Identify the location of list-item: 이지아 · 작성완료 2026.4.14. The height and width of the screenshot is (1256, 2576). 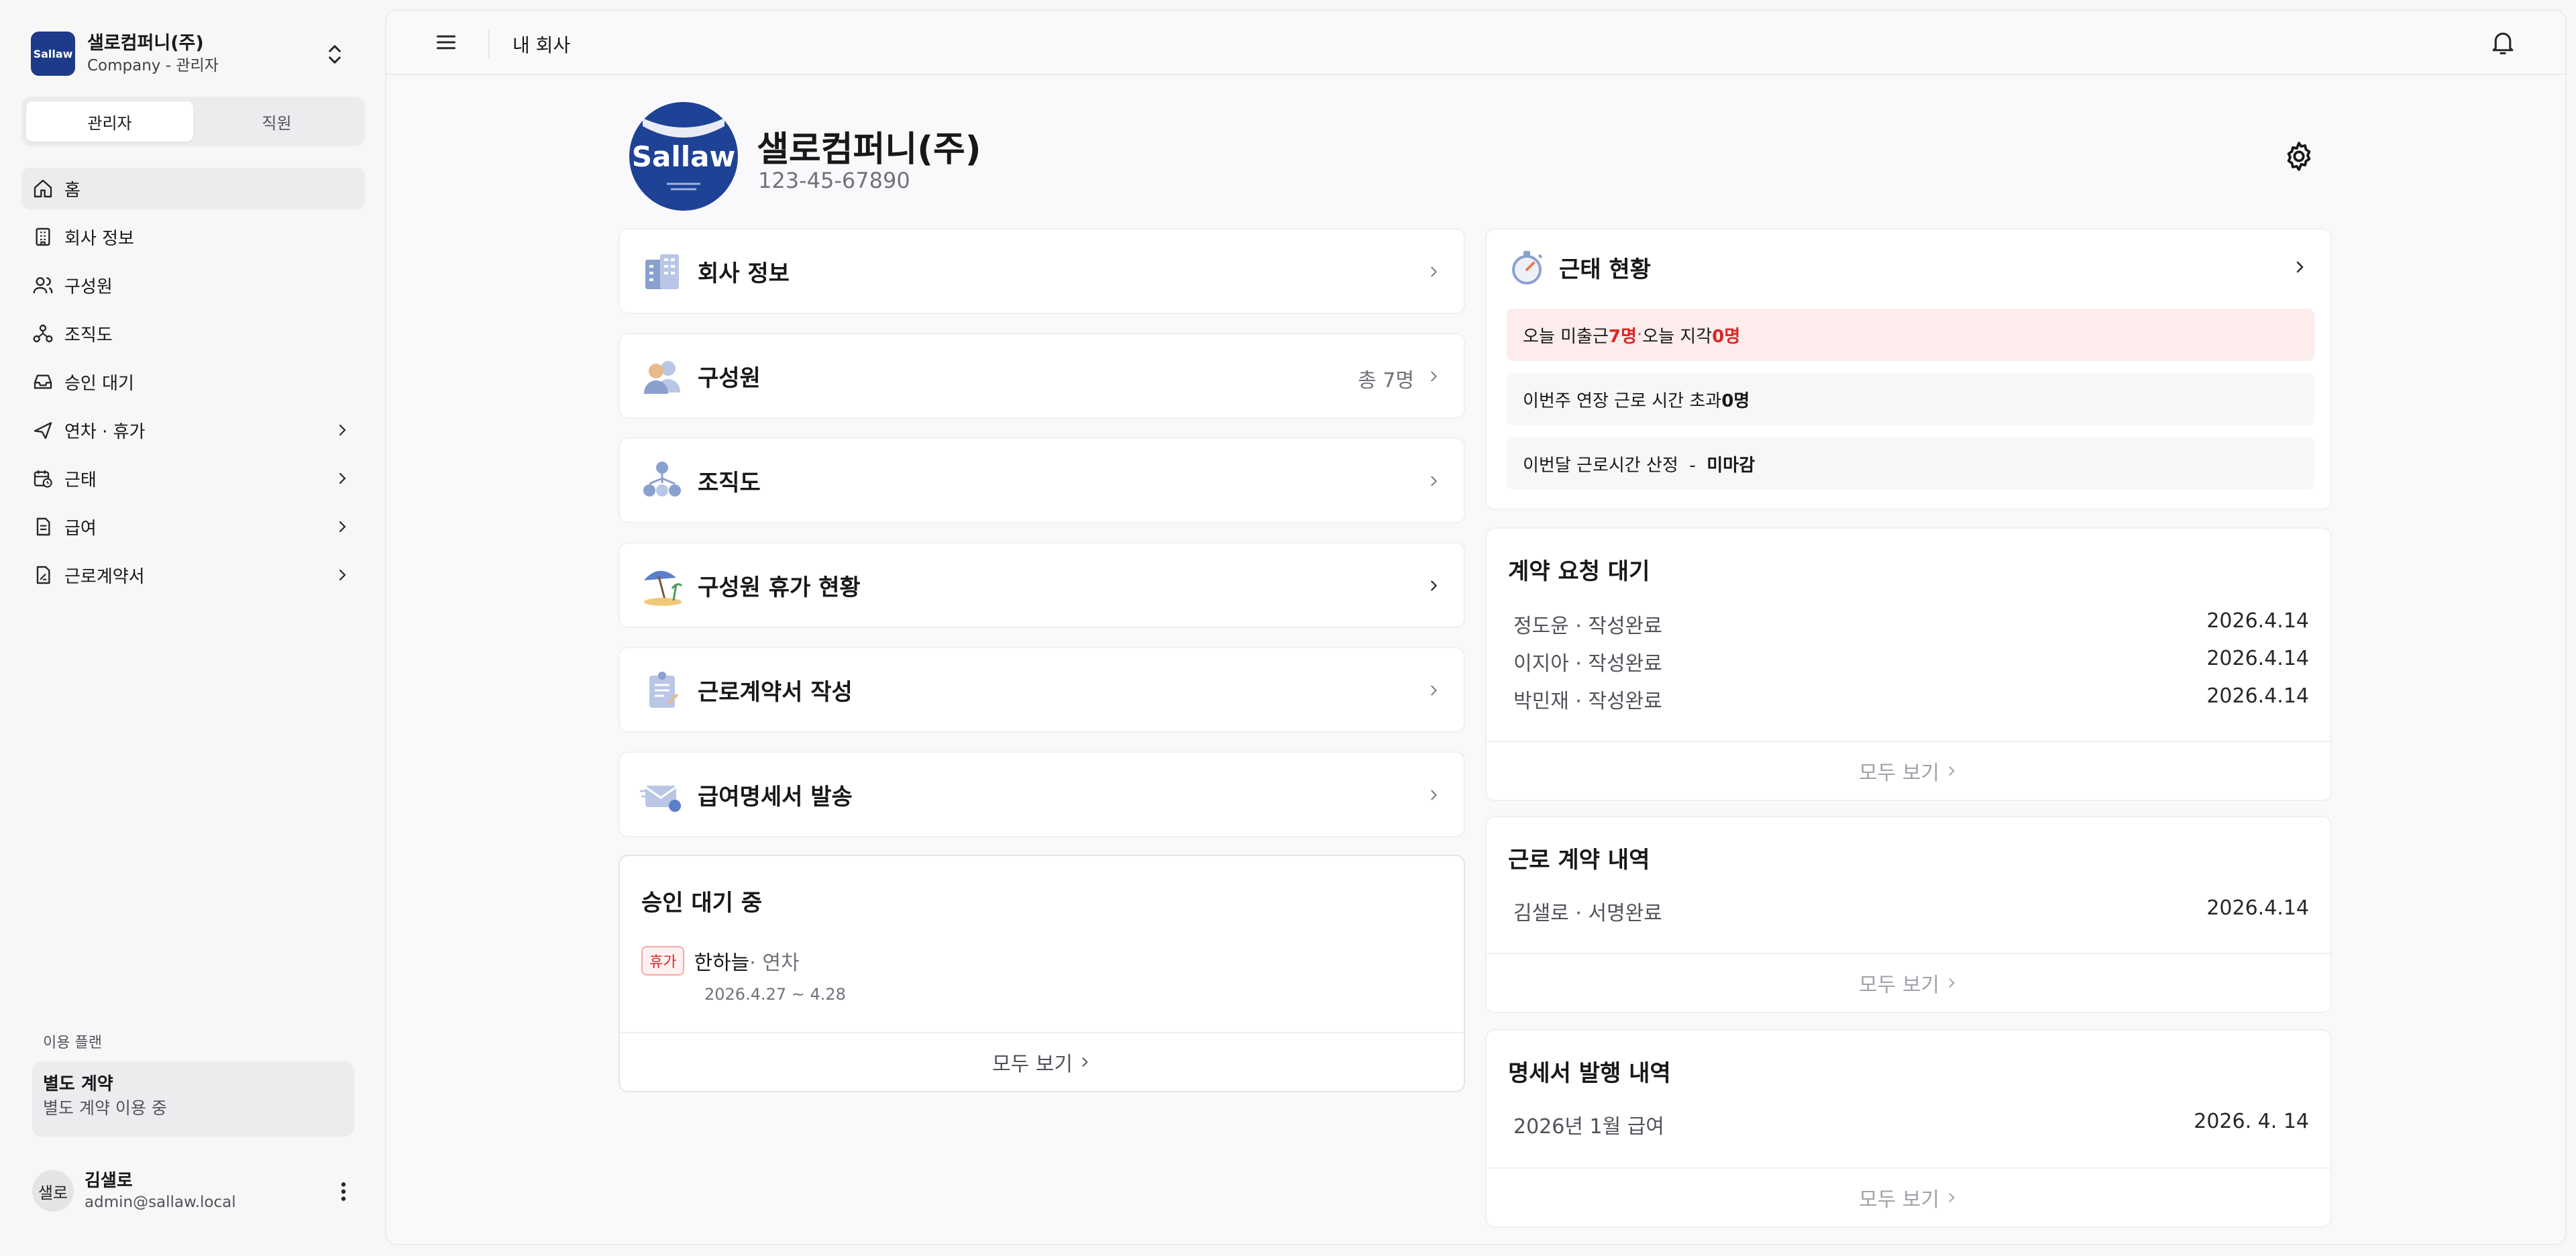
(1911, 661).